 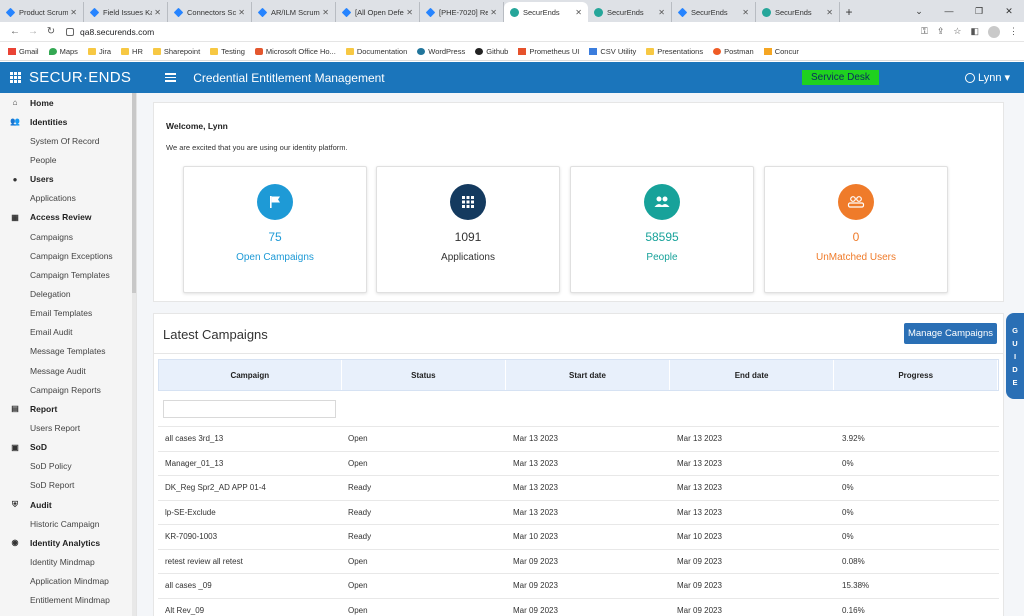 What do you see at coordinates (68, 274) in the screenshot?
I see `sidebar-item-campaign-templates: Campaign Templates` at bounding box center [68, 274].